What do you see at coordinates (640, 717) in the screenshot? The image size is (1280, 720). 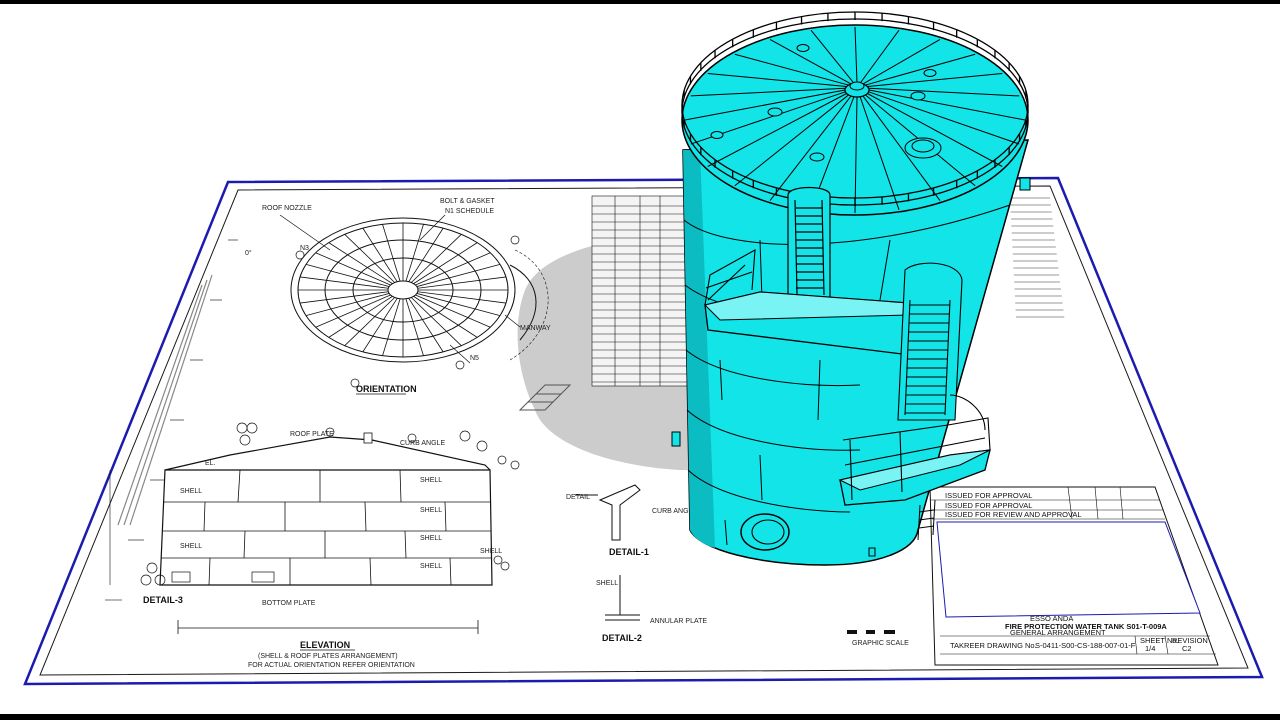 I see `bottom-border-bar` at bounding box center [640, 717].